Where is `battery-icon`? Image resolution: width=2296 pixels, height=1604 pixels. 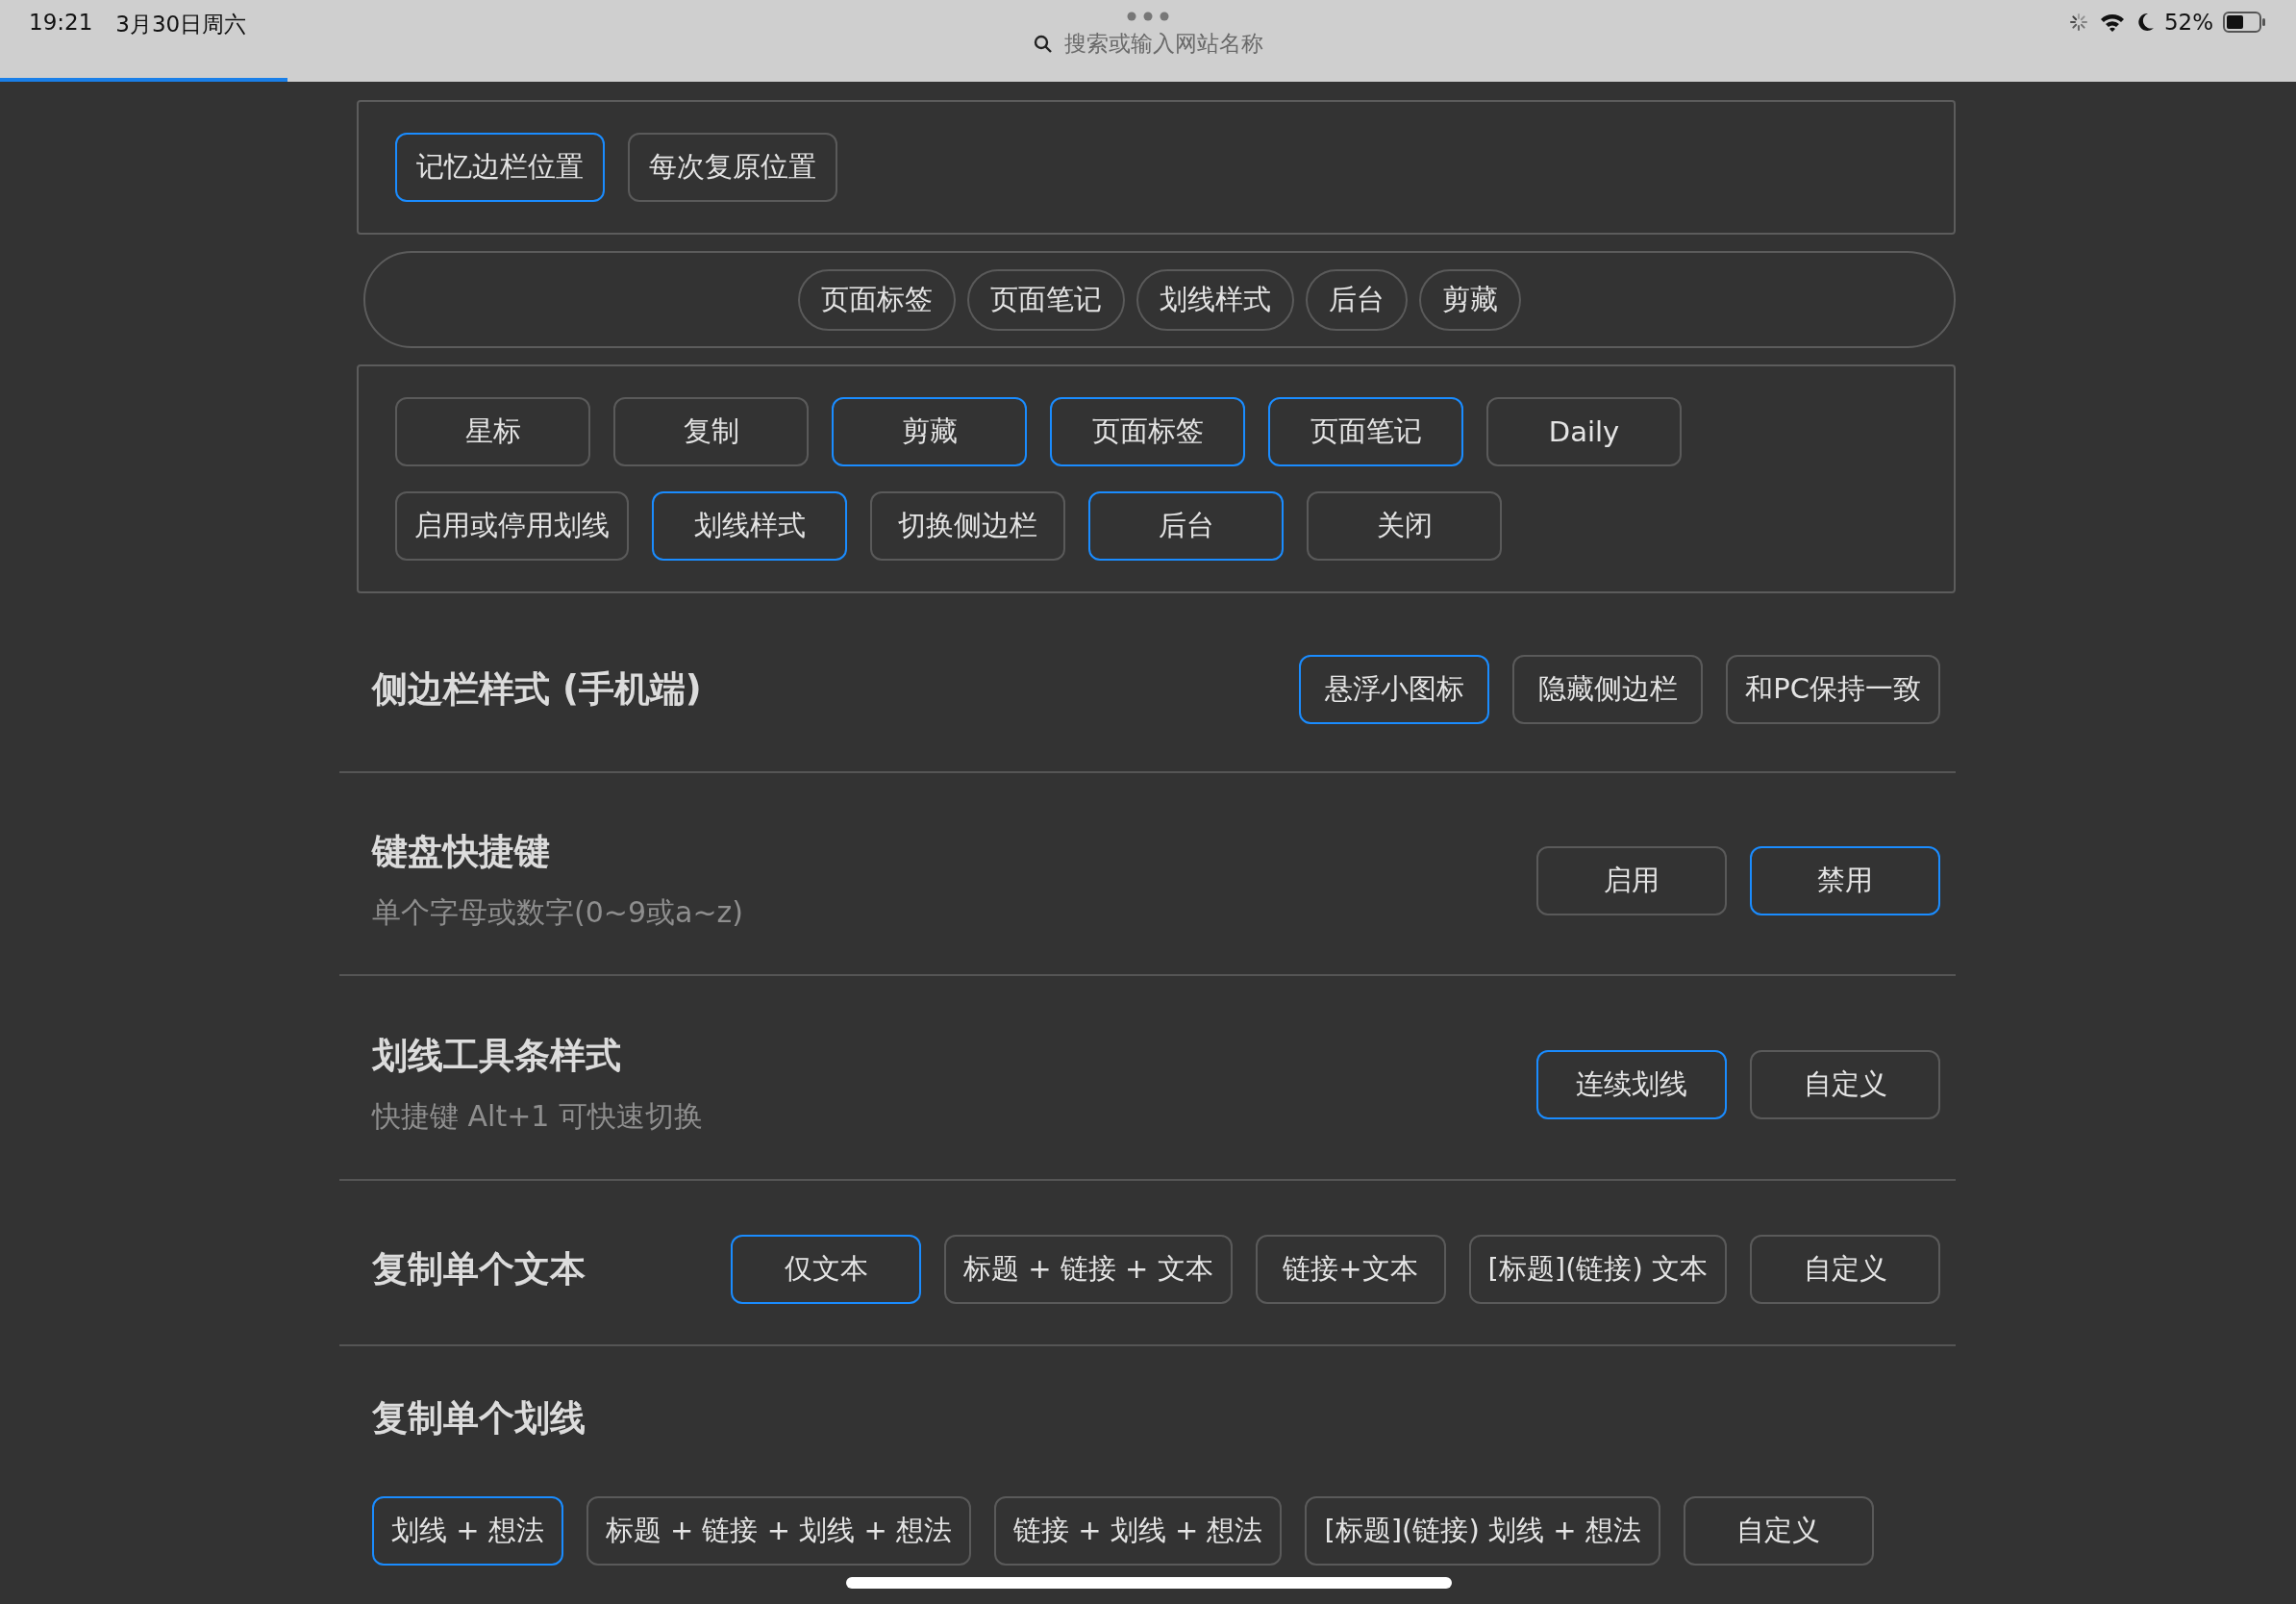
battery-icon is located at coordinates (2245, 22).